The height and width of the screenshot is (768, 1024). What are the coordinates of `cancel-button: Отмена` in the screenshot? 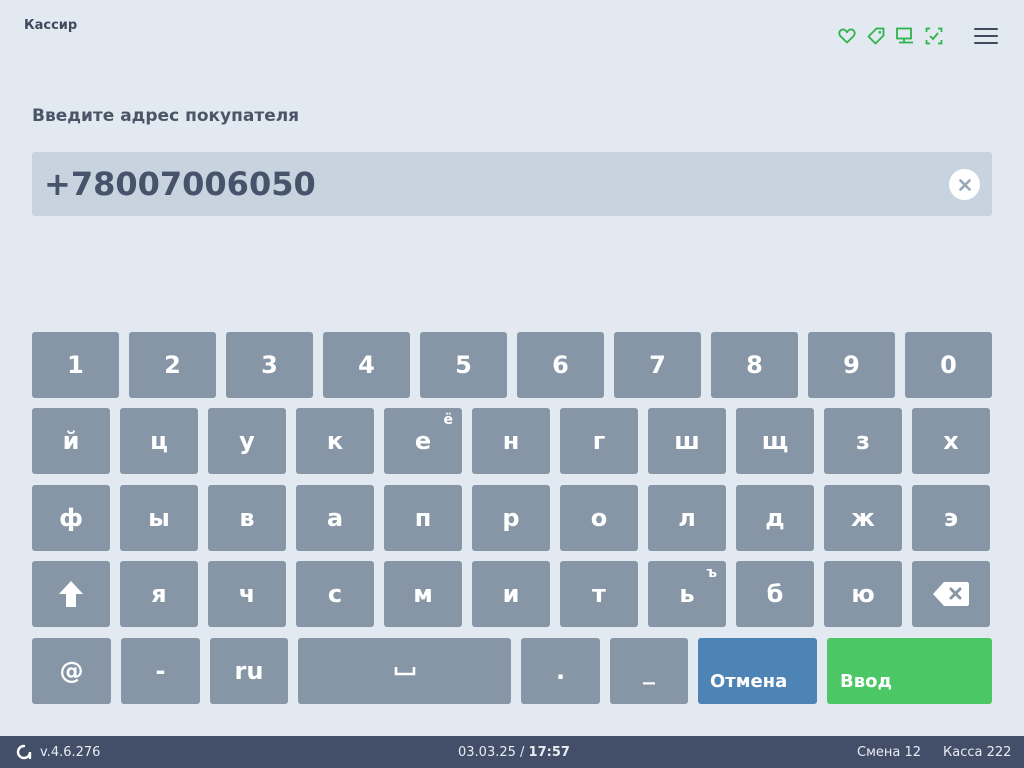 It's located at (757, 671).